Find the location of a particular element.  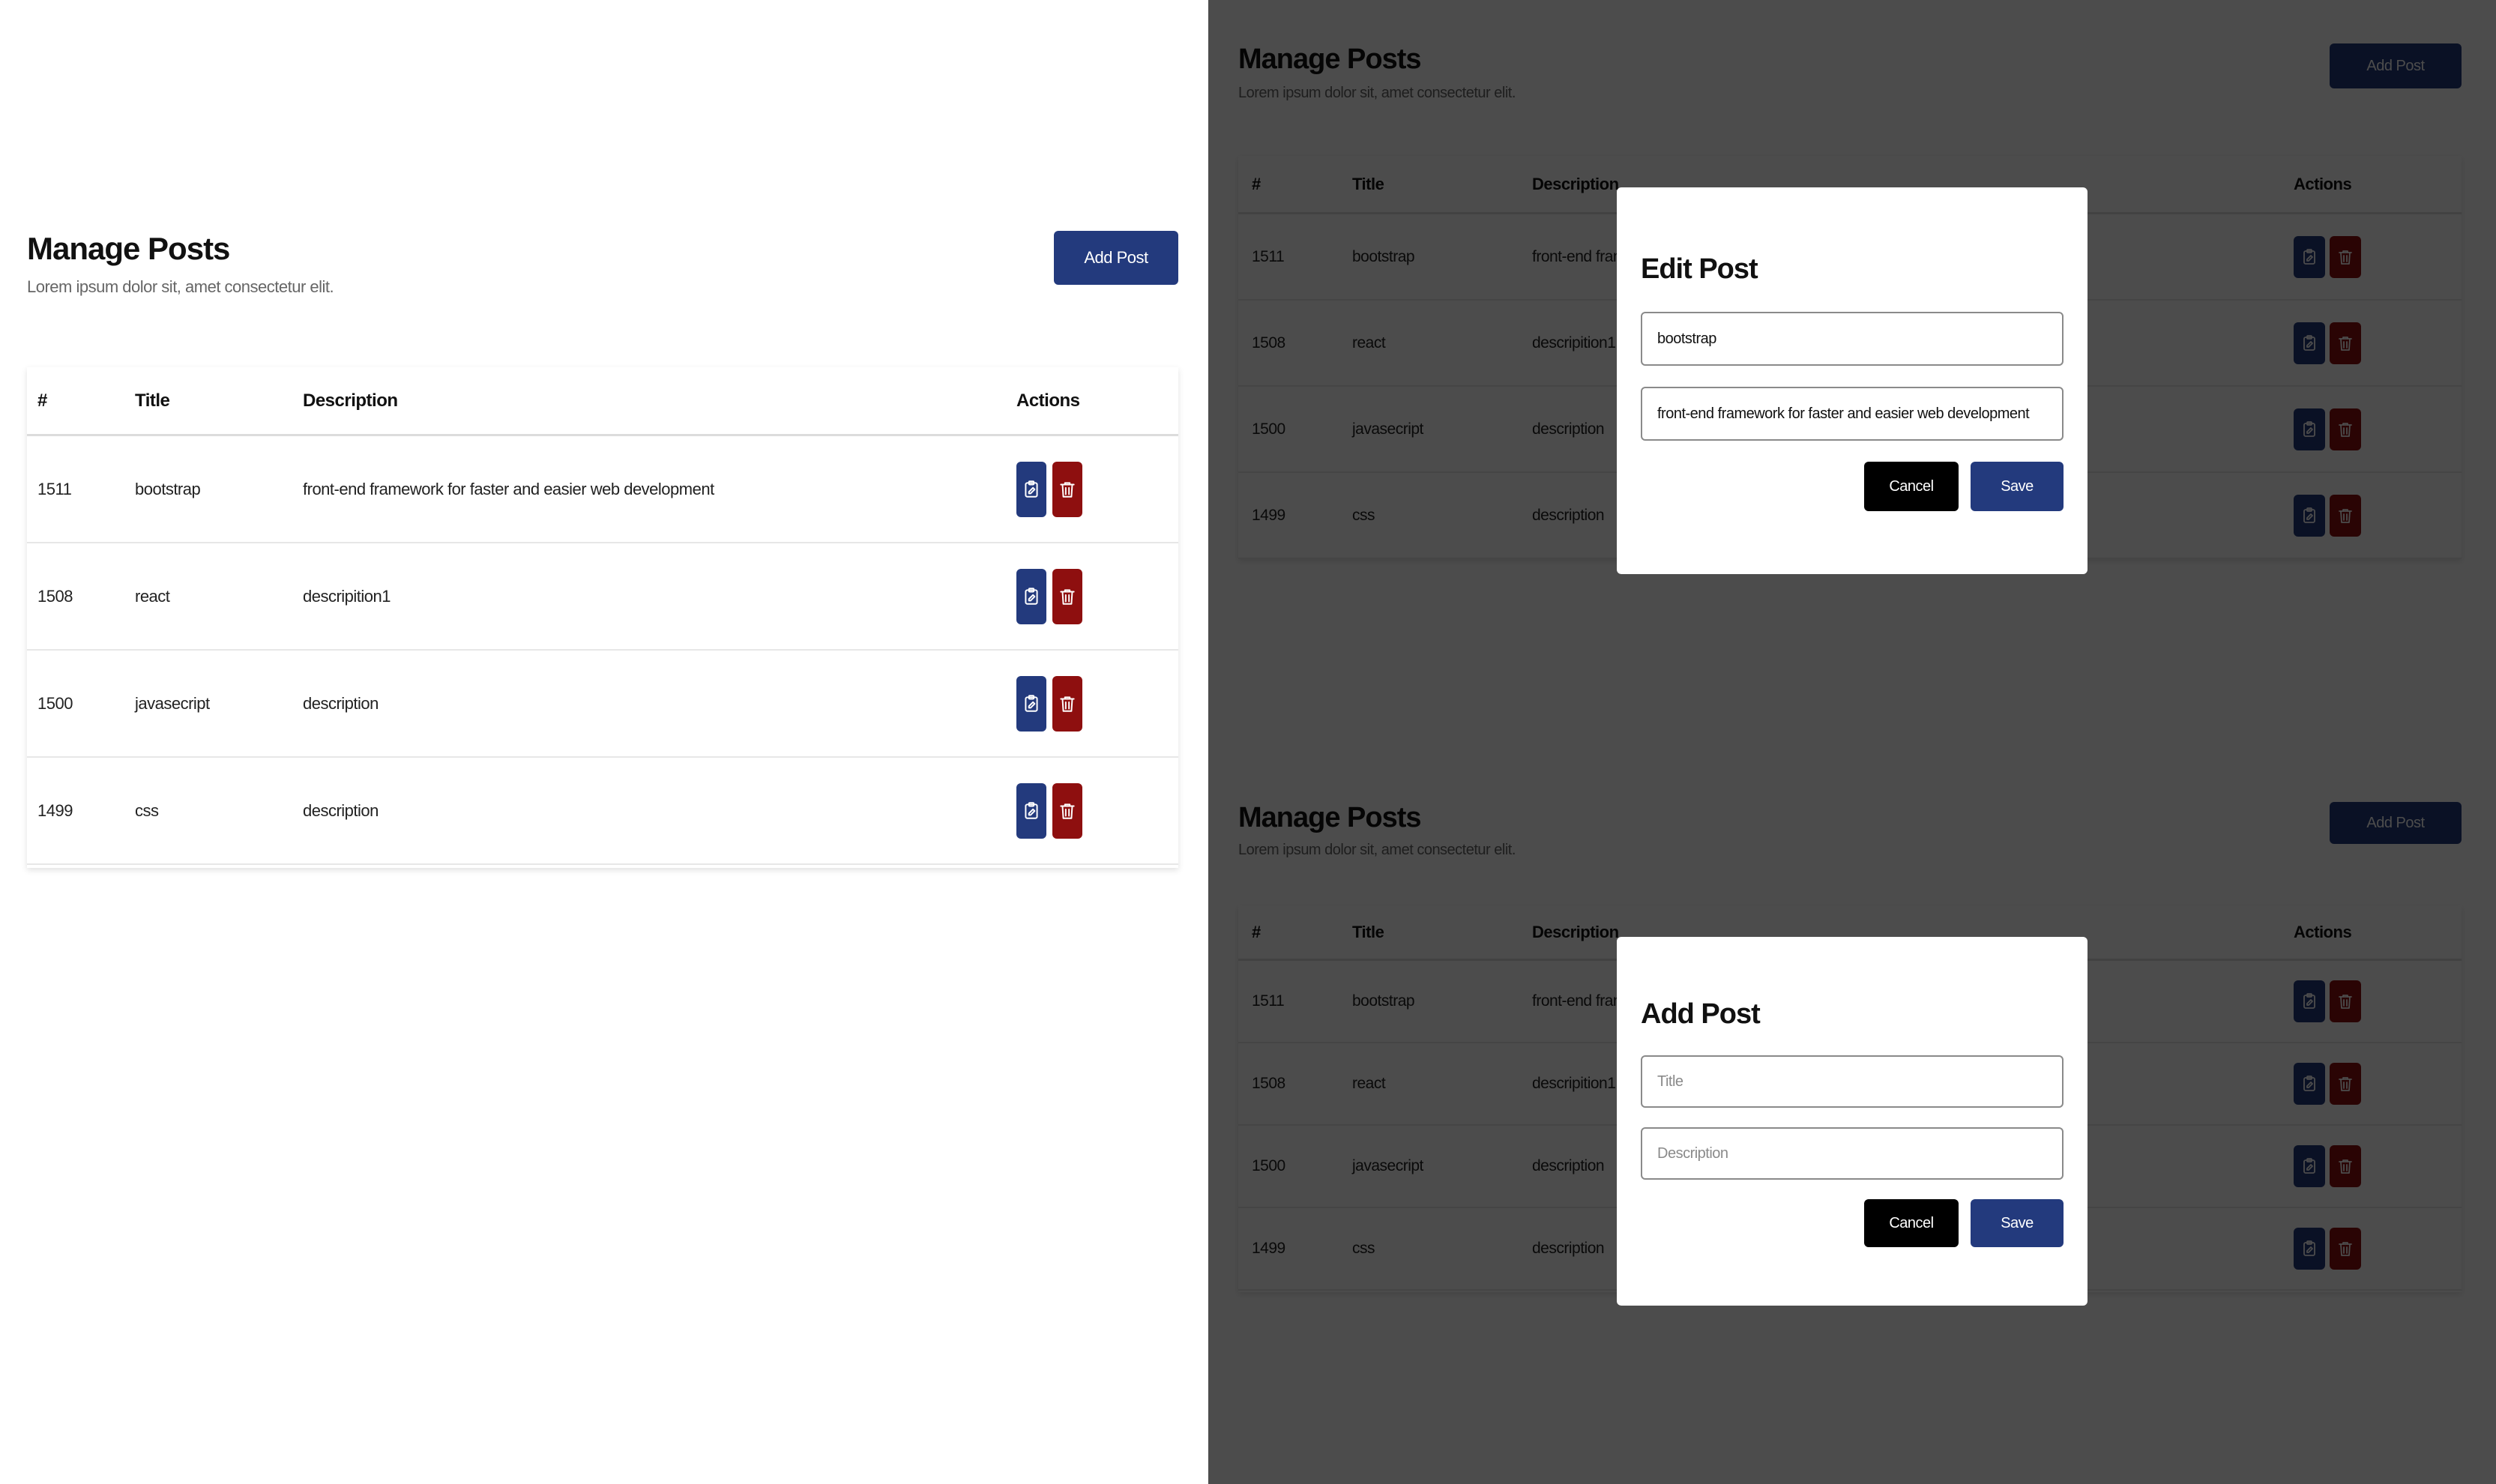

table-row: 1499 css description is located at coordinates (602, 812).